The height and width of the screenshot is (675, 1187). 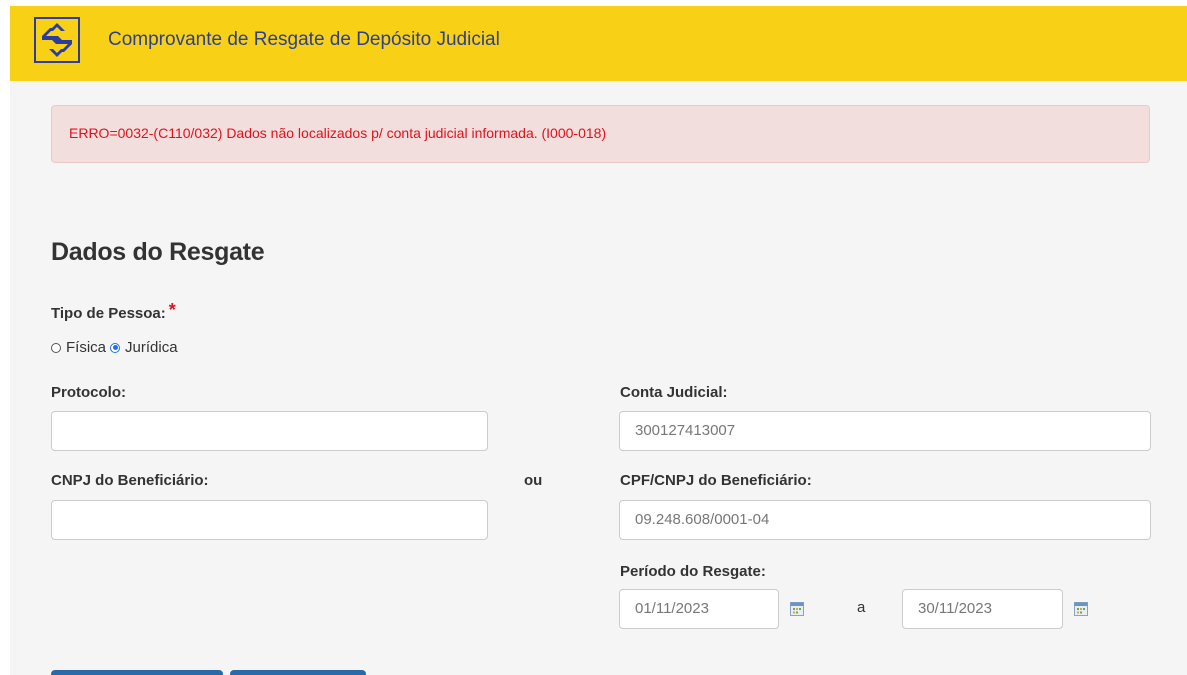 What do you see at coordinates (151, 347) in the screenshot?
I see `radio-juridica-label: Jurídica` at bounding box center [151, 347].